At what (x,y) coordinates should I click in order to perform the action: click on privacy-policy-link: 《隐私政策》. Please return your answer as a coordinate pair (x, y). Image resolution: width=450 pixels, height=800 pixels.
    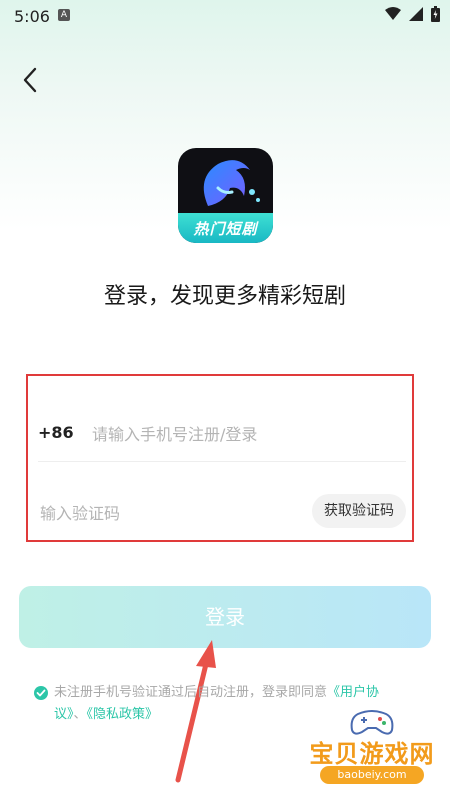
    Looking at the image, I should click on (123, 714).